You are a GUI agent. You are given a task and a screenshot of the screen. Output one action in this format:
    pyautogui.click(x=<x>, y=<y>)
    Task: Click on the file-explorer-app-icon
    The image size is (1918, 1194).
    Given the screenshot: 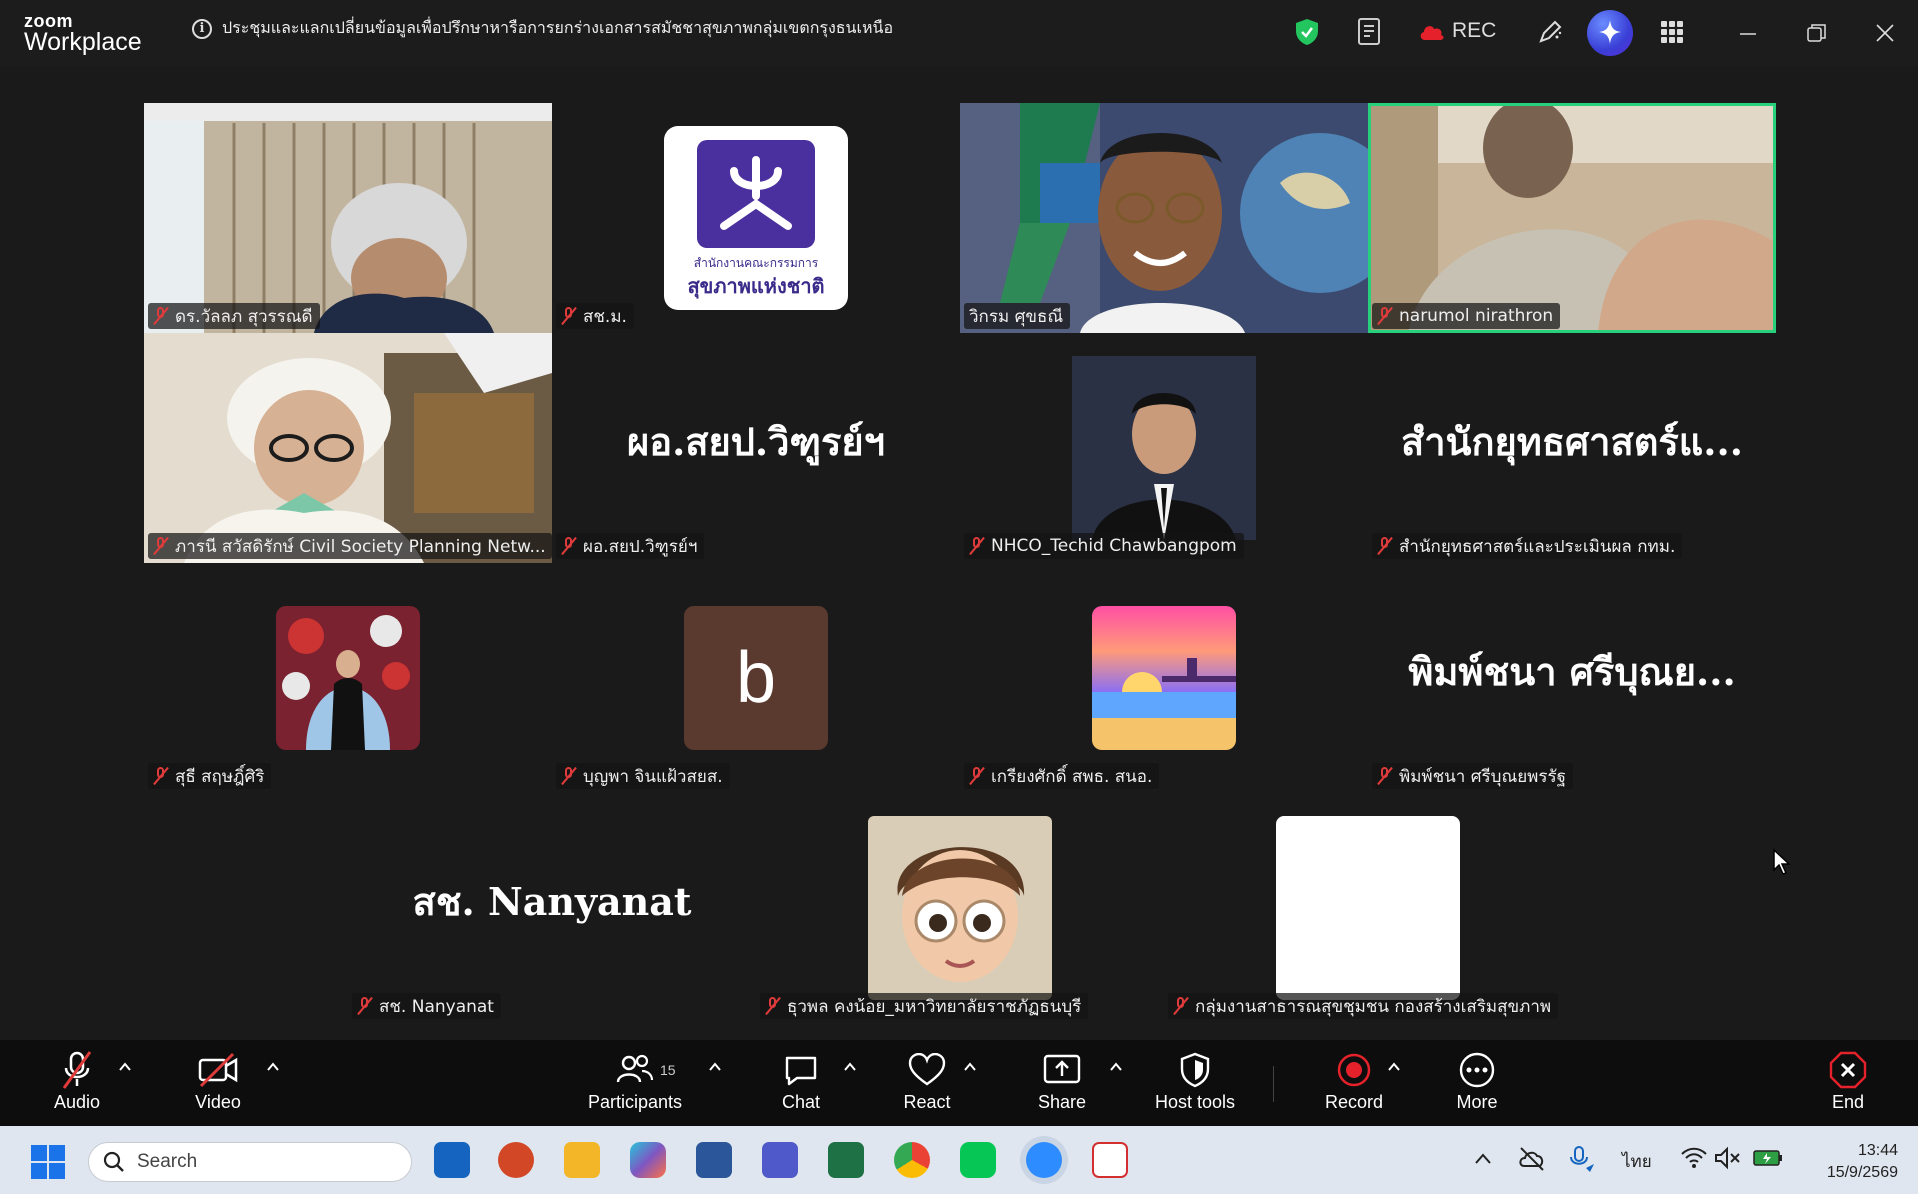 What is the action you would take?
    pyautogui.click(x=582, y=1160)
    